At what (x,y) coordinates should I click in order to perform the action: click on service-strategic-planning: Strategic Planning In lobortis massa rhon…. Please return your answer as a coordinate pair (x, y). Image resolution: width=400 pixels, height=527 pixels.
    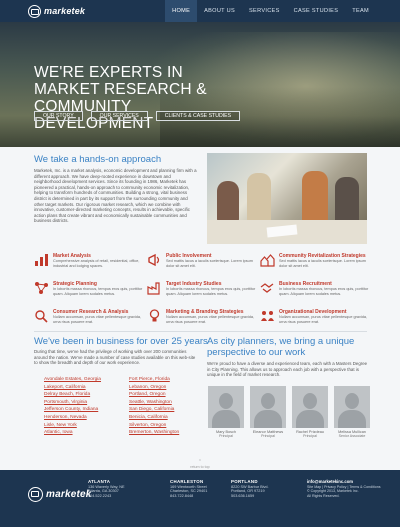
    Looking at the image, I should click on (90, 292).